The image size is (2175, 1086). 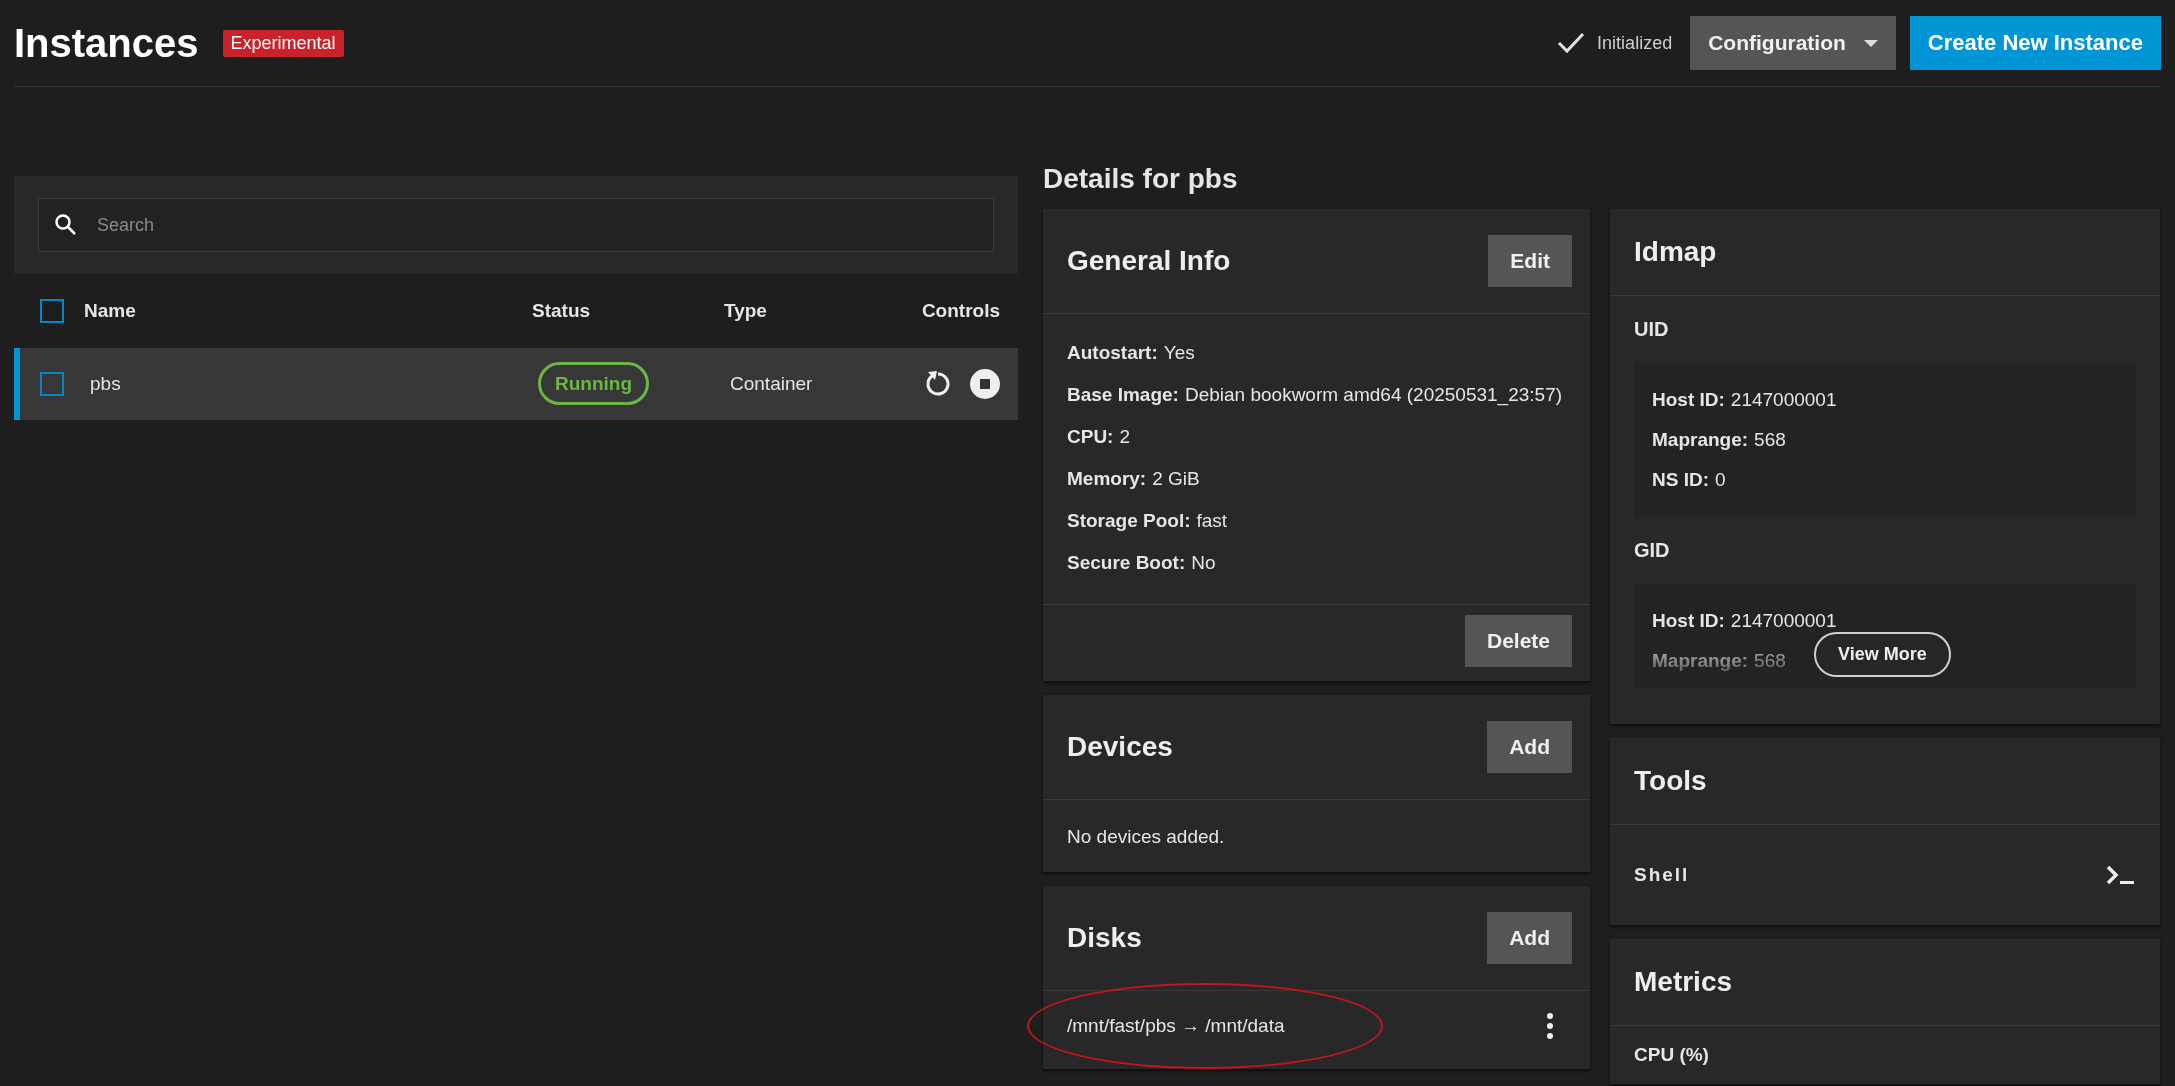 What do you see at coordinates (1720, 479) in the screenshot?
I see `field-value: 0` at bounding box center [1720, 479].